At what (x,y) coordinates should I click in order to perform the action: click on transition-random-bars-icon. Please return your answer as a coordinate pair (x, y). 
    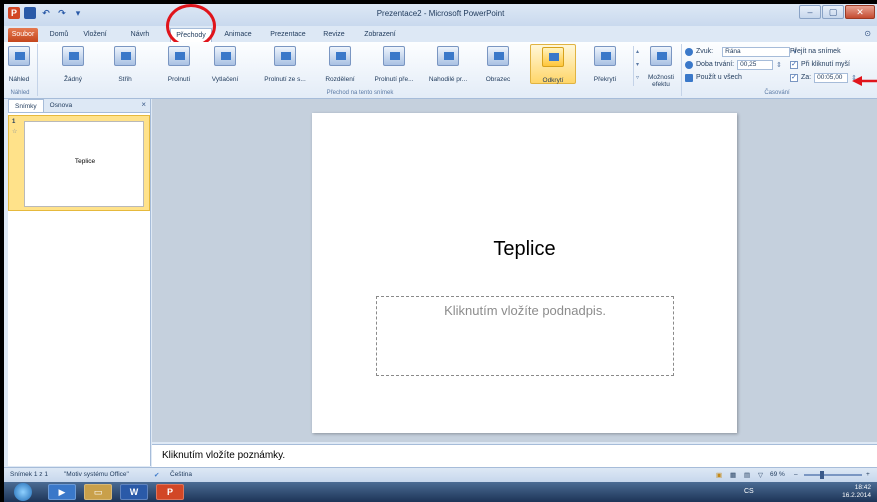
    Looking at the image, I should click on (448, 56).